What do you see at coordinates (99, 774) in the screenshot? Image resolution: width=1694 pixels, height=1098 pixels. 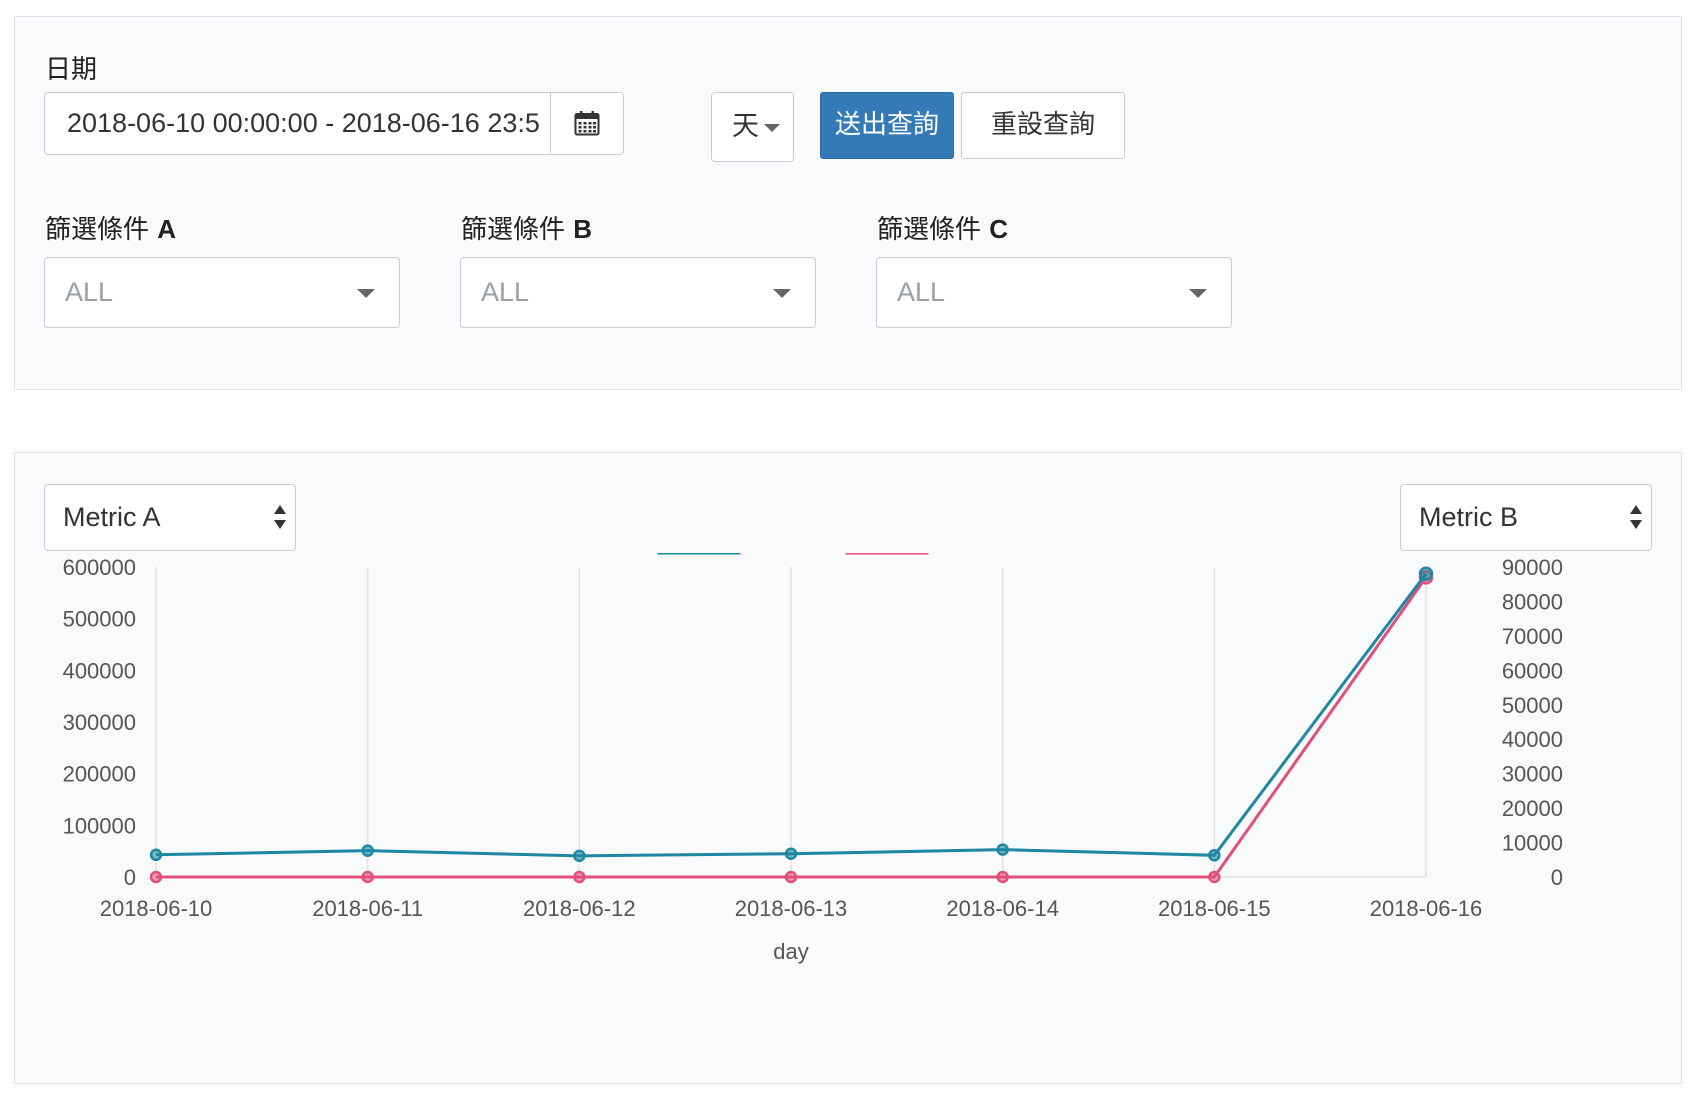 I see `y-left-tick-label: 200000` at bounding box center [99, 774].